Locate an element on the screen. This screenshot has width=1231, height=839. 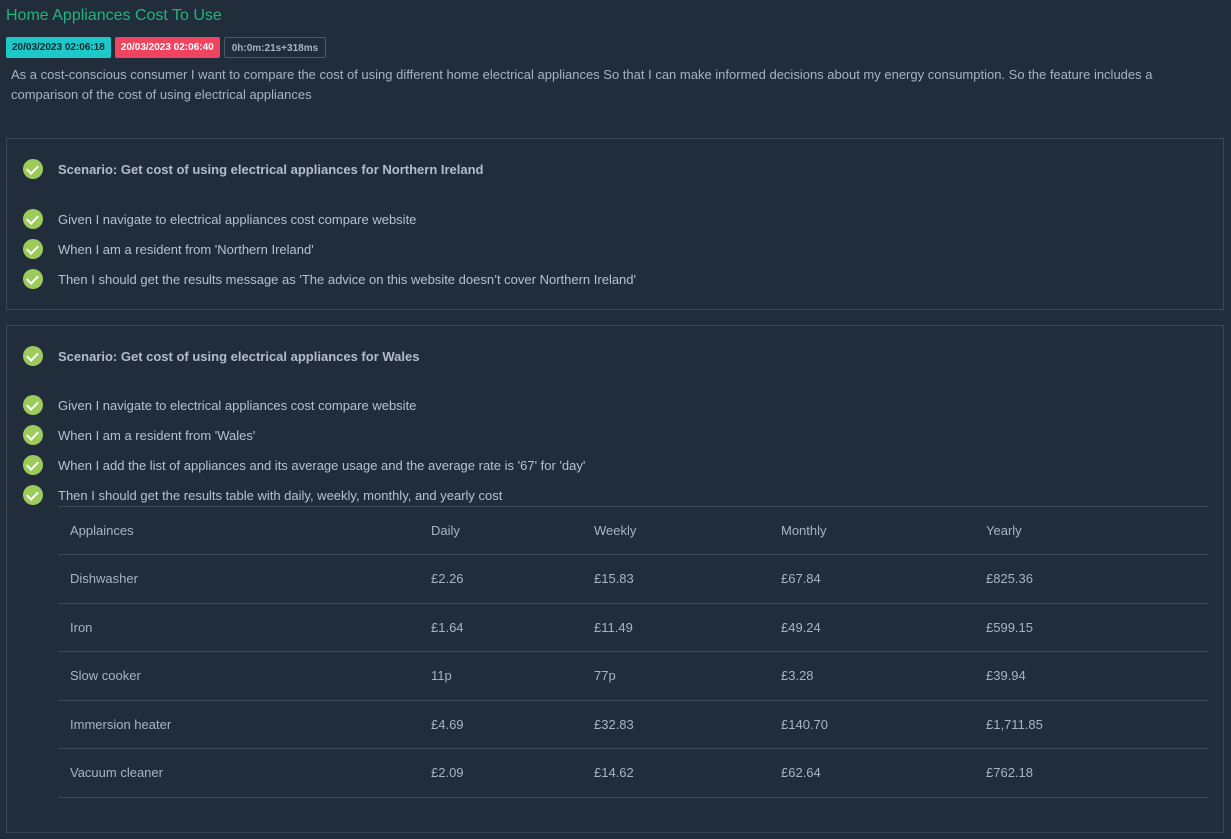
table-header-row: Applainces Daily Weekly Monthly Yearly is located at coordinates (633, 530).